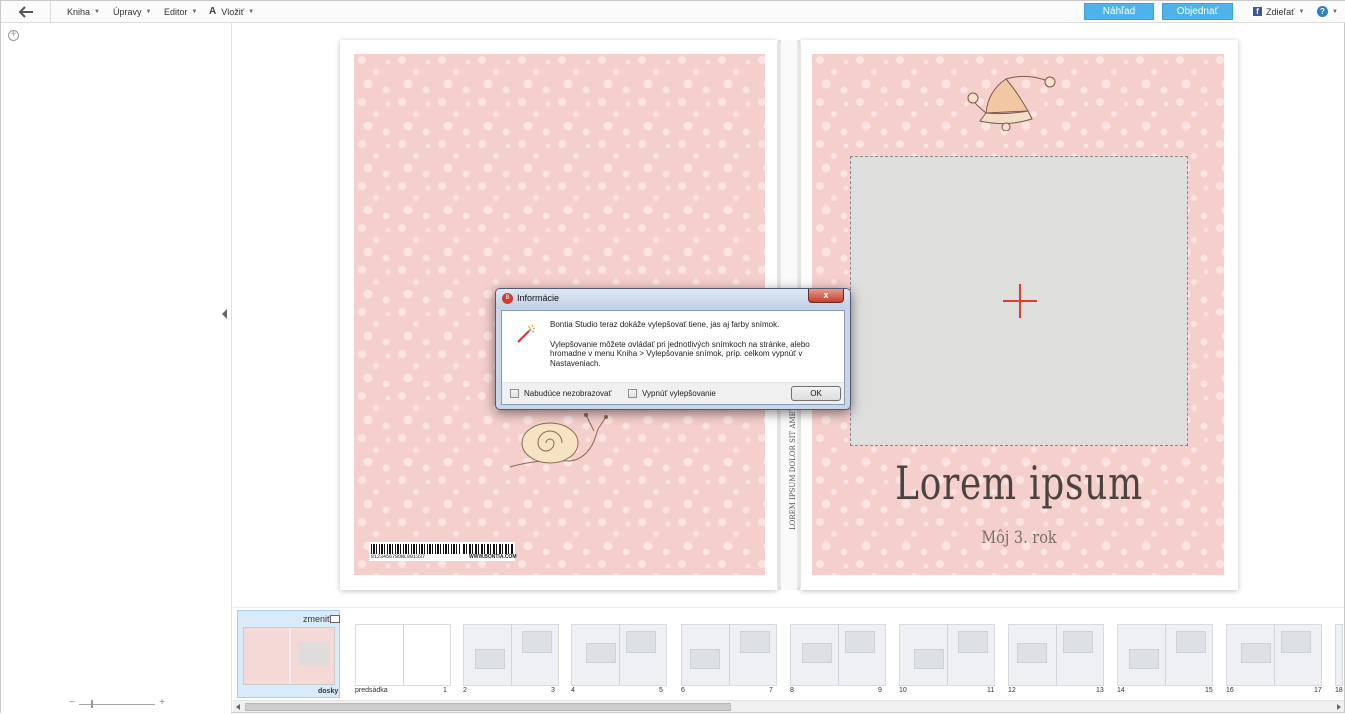 The width and height of the screenshot is (1345, 714). I want to click on collapse-panel-icon, so click(224, 314).